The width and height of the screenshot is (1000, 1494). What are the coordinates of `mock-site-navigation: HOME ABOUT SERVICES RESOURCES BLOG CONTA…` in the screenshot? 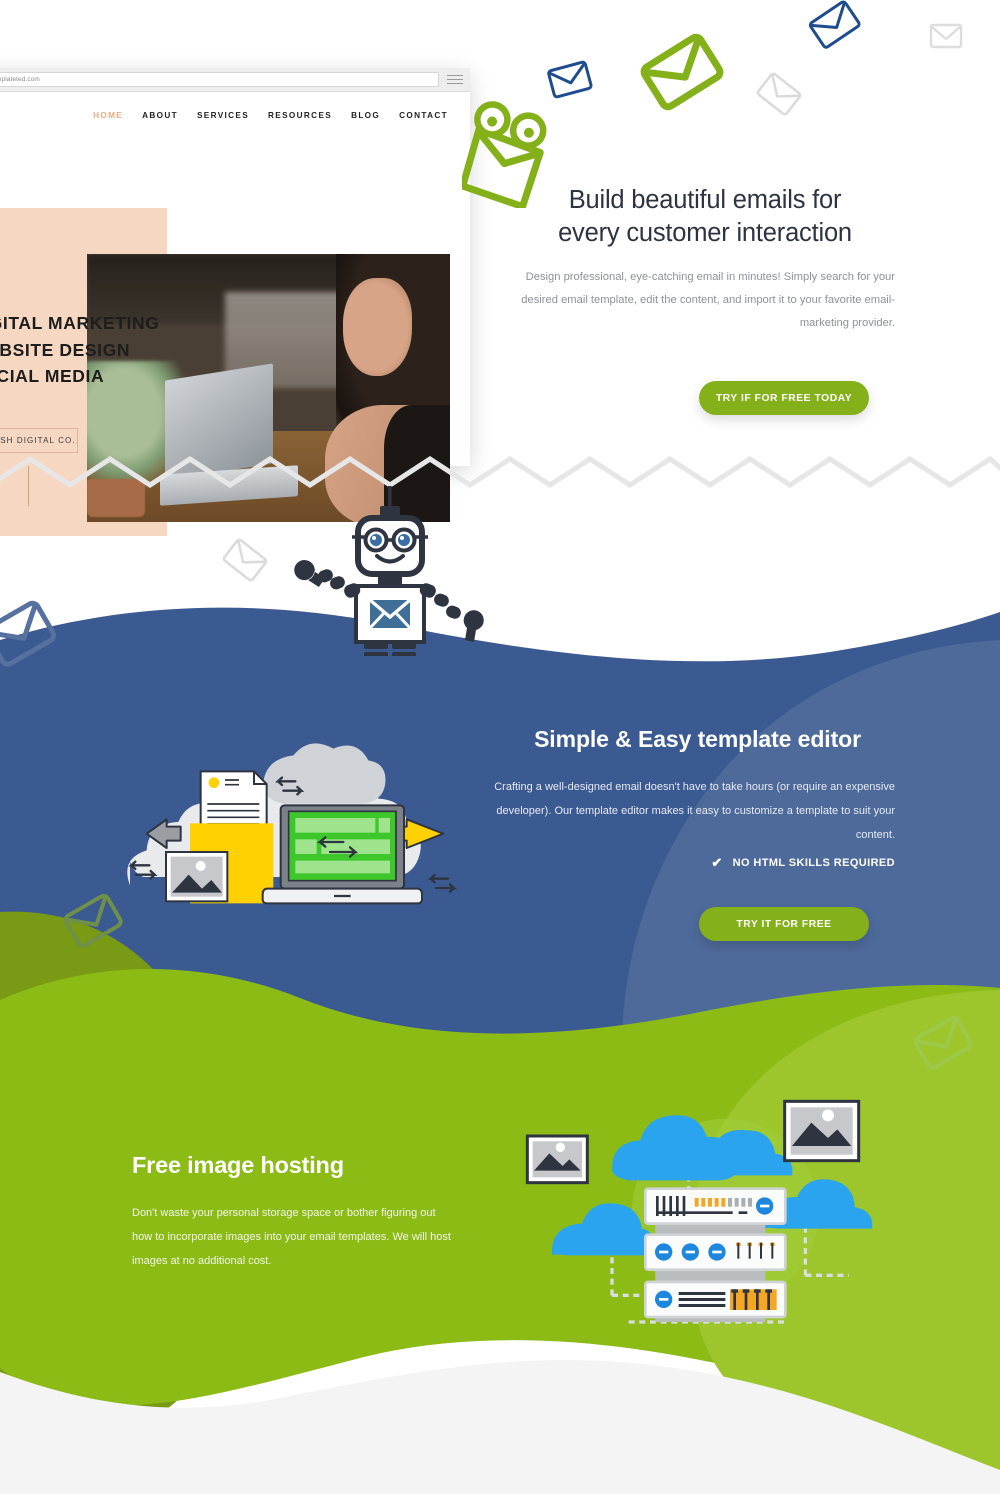 It's located at (235, 115).